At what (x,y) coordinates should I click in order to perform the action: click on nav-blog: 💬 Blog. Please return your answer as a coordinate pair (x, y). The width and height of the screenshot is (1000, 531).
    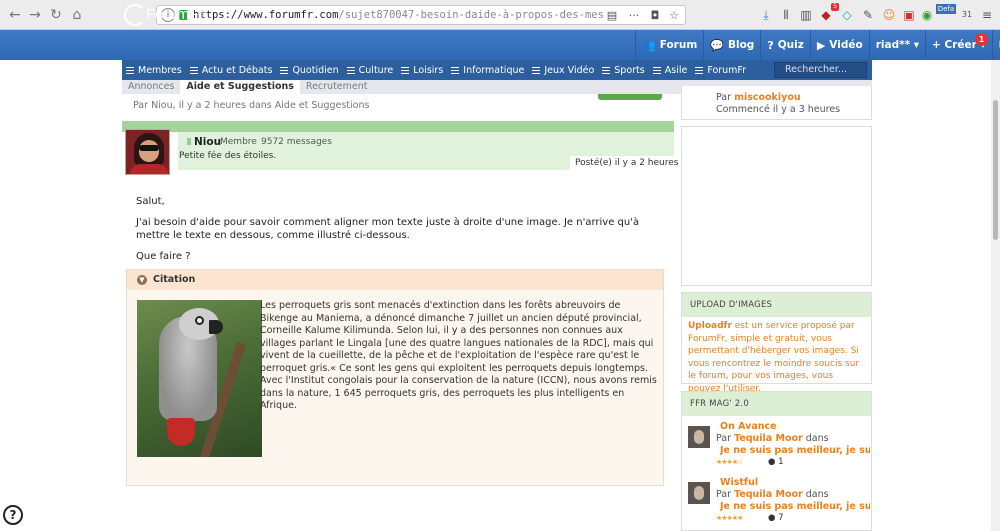
    Looking at the image, I should click on (731, 45).